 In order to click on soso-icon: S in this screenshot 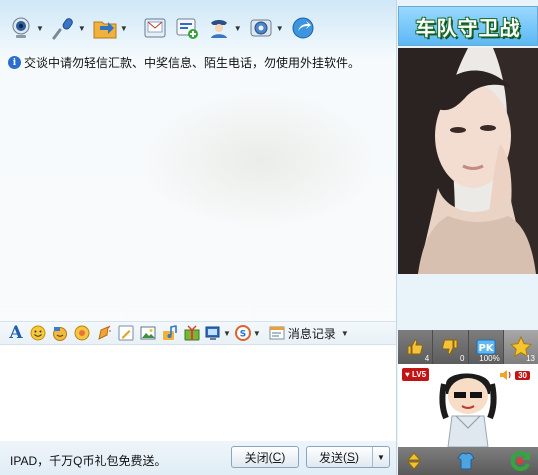, I will do `click(242, 333)`.